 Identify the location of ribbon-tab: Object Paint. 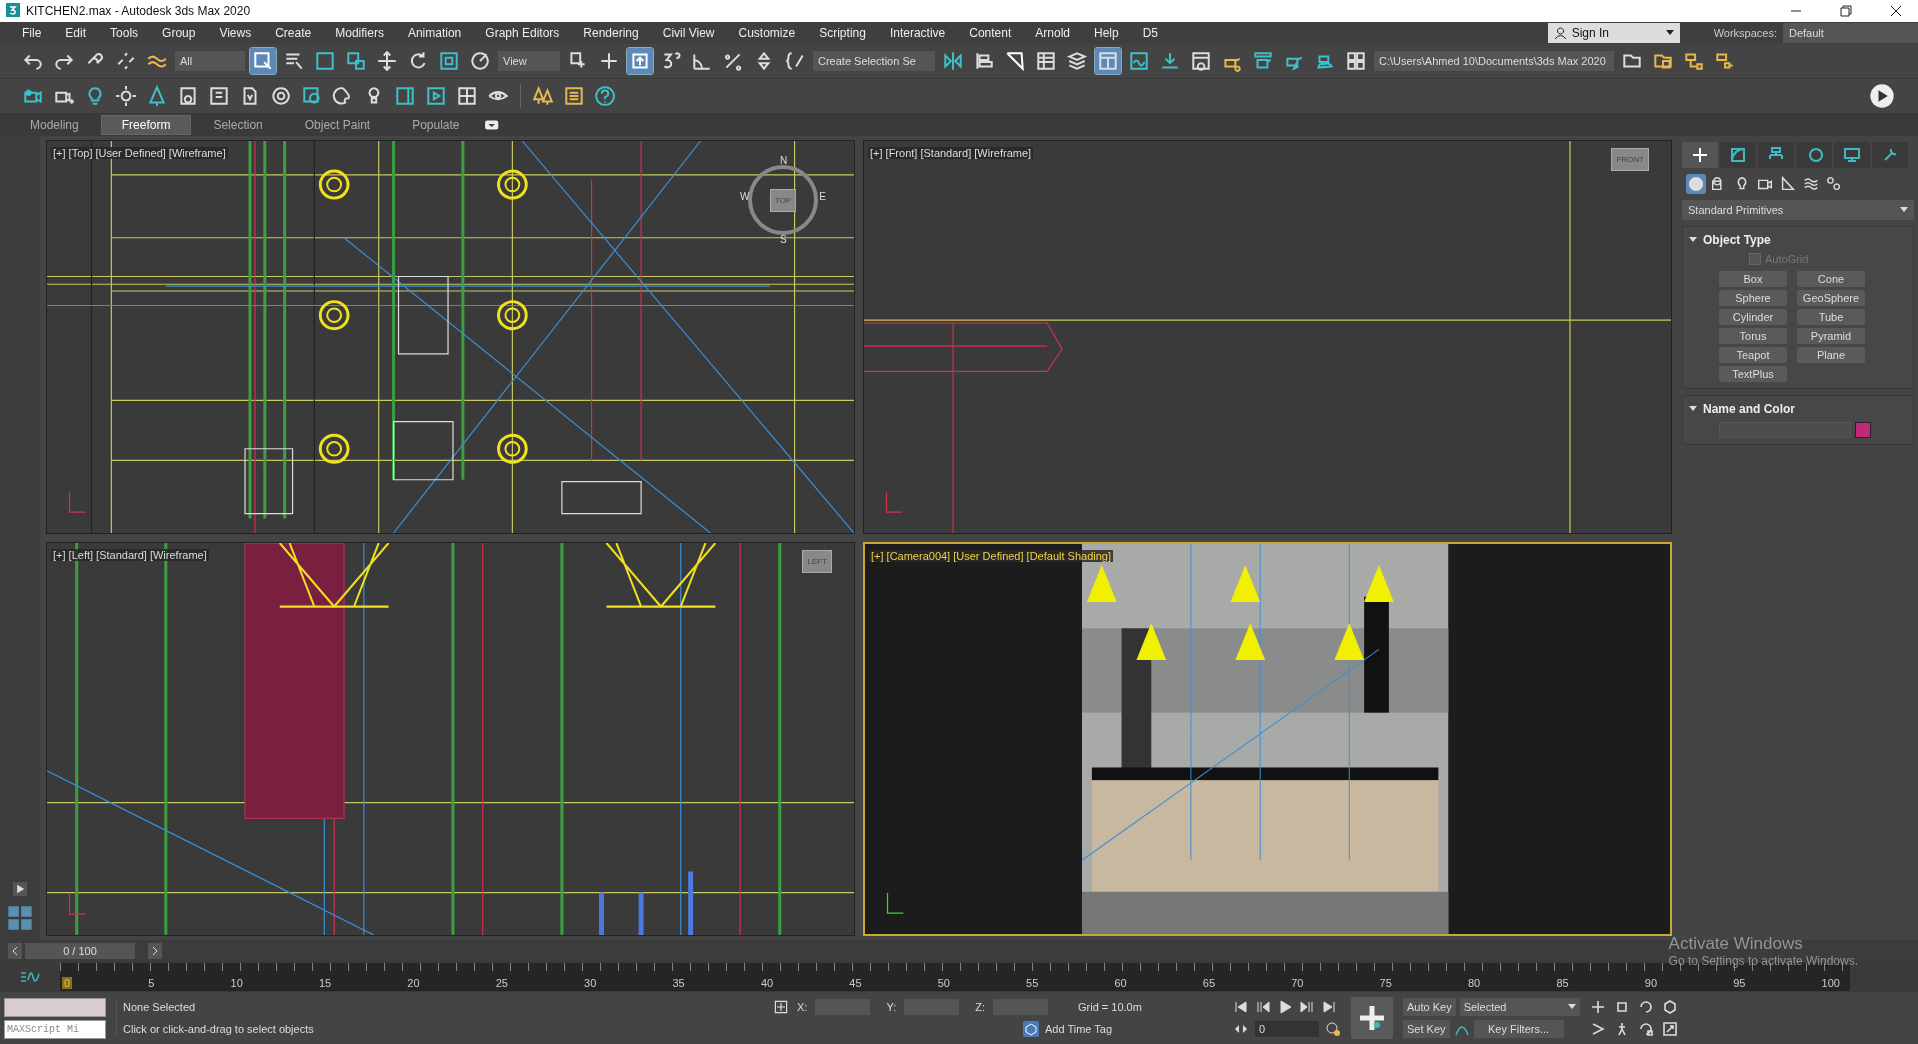
(337, 125).